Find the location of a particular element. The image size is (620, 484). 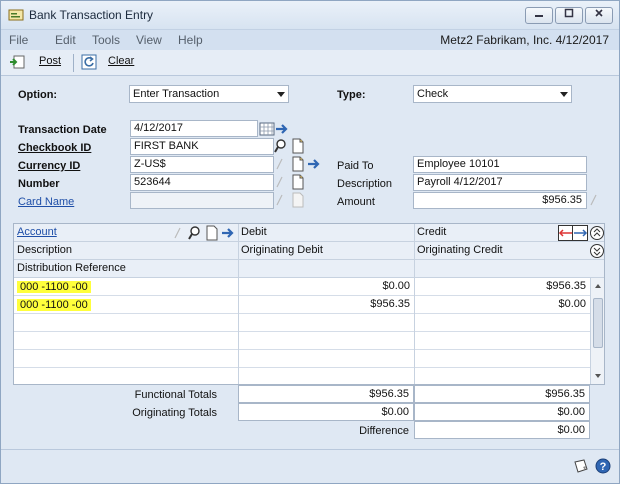

transaction-date-field: 4/12/2017 is located at coordinates (194, 128).